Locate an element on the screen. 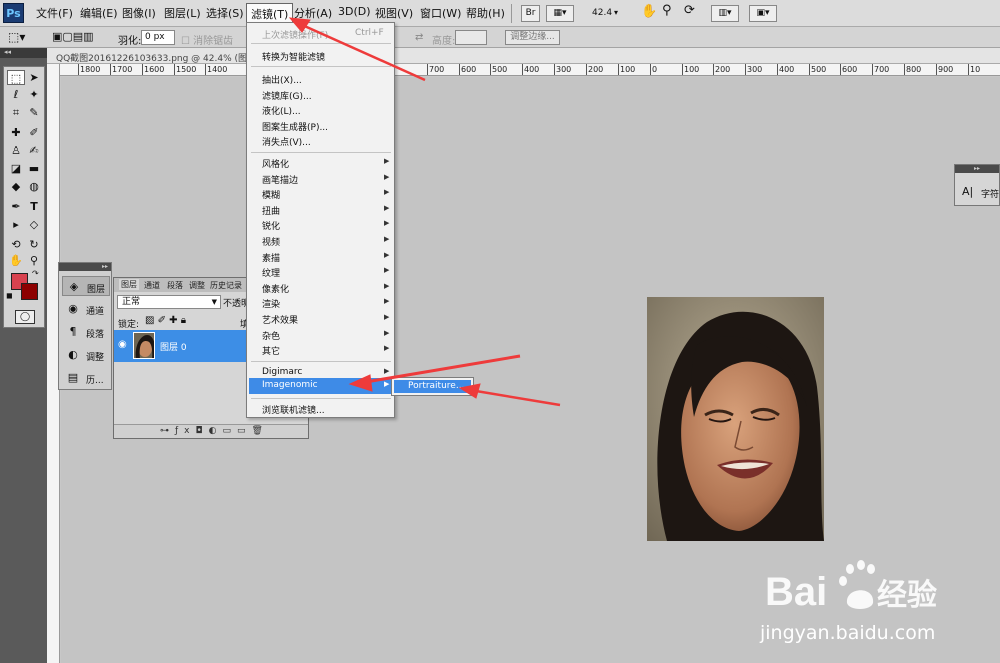  baidu-paw-logo: Bai 经验 is located at coordinates (851, 587).